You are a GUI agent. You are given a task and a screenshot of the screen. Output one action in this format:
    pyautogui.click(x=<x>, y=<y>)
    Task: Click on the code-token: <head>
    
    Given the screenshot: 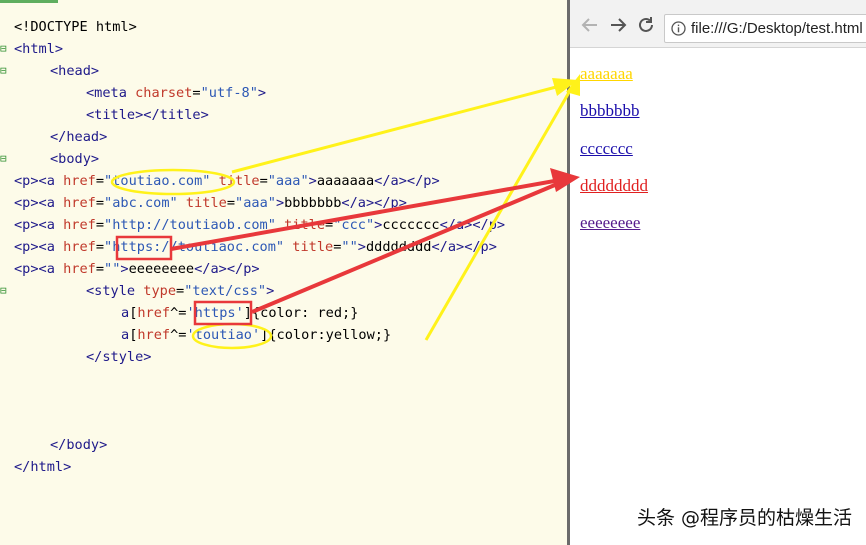 What is the action you would take?
    pyautogui.click(x=75, y=71)
    